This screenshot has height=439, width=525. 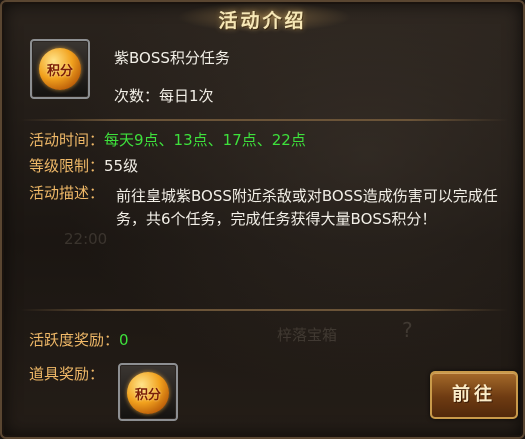 What do you see at coordinates (474, 395) in the screenshot?
I see `go-button: 前往` at bounding box center [474, 395].